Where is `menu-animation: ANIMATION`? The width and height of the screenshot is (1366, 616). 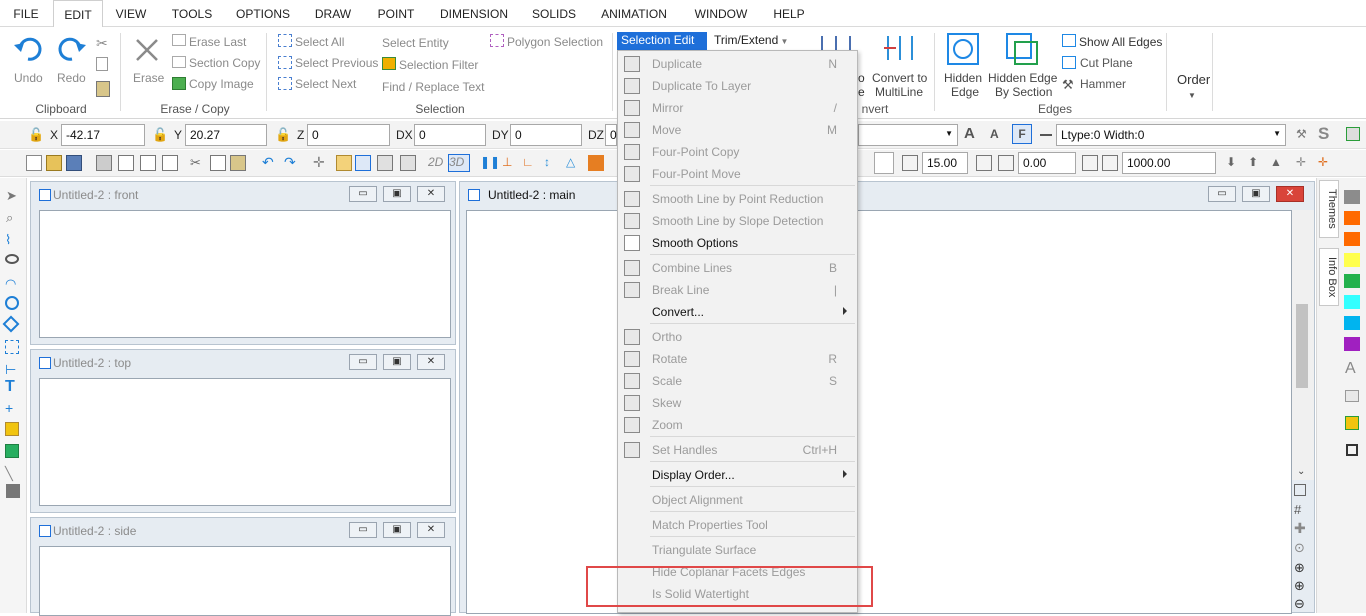
menu-animation: ANIMATION is located at coordinates (634, 13).